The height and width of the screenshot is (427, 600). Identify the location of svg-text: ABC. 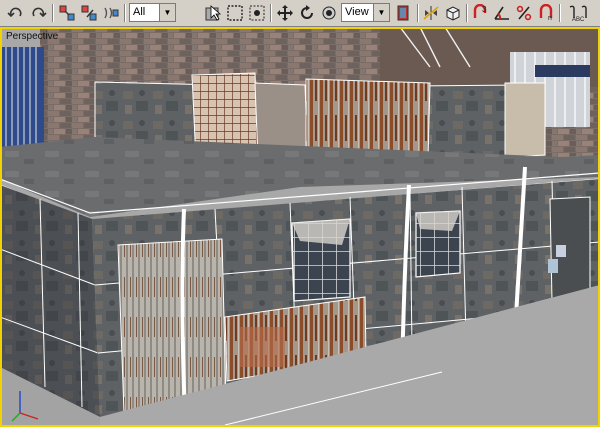
(578, 19).